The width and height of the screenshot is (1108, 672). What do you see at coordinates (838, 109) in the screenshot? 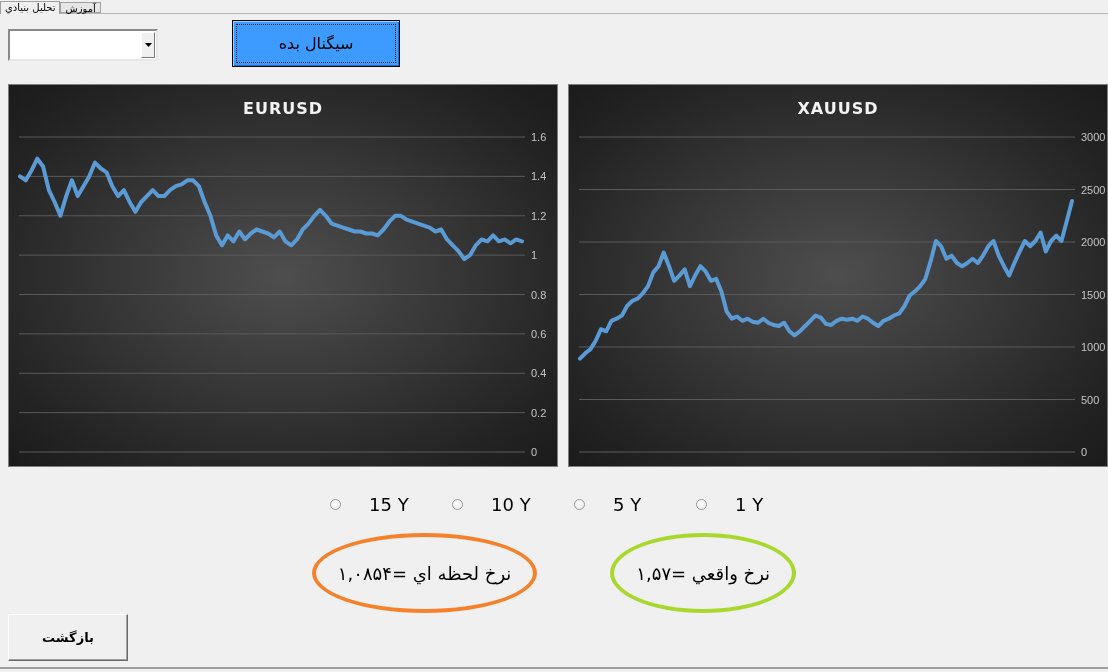
I see `chart-title: XAUUSD` at bounding box center [838, 109].